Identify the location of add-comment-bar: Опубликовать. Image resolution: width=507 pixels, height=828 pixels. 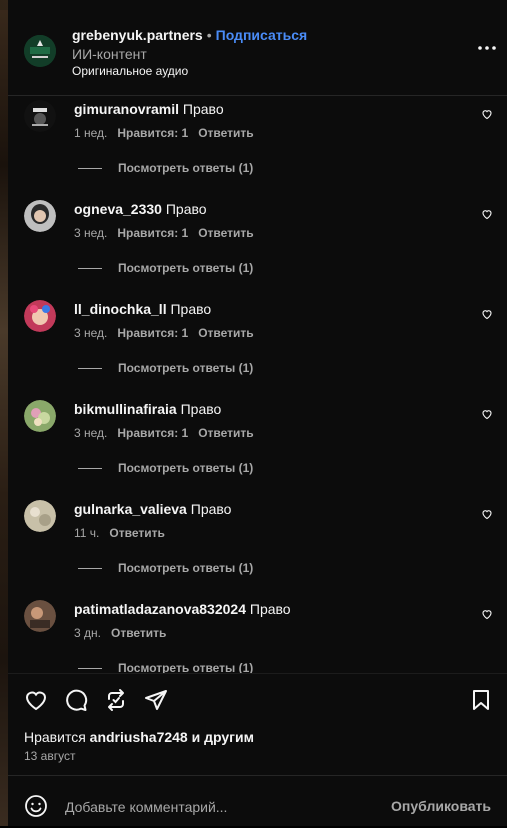
(257, 801).